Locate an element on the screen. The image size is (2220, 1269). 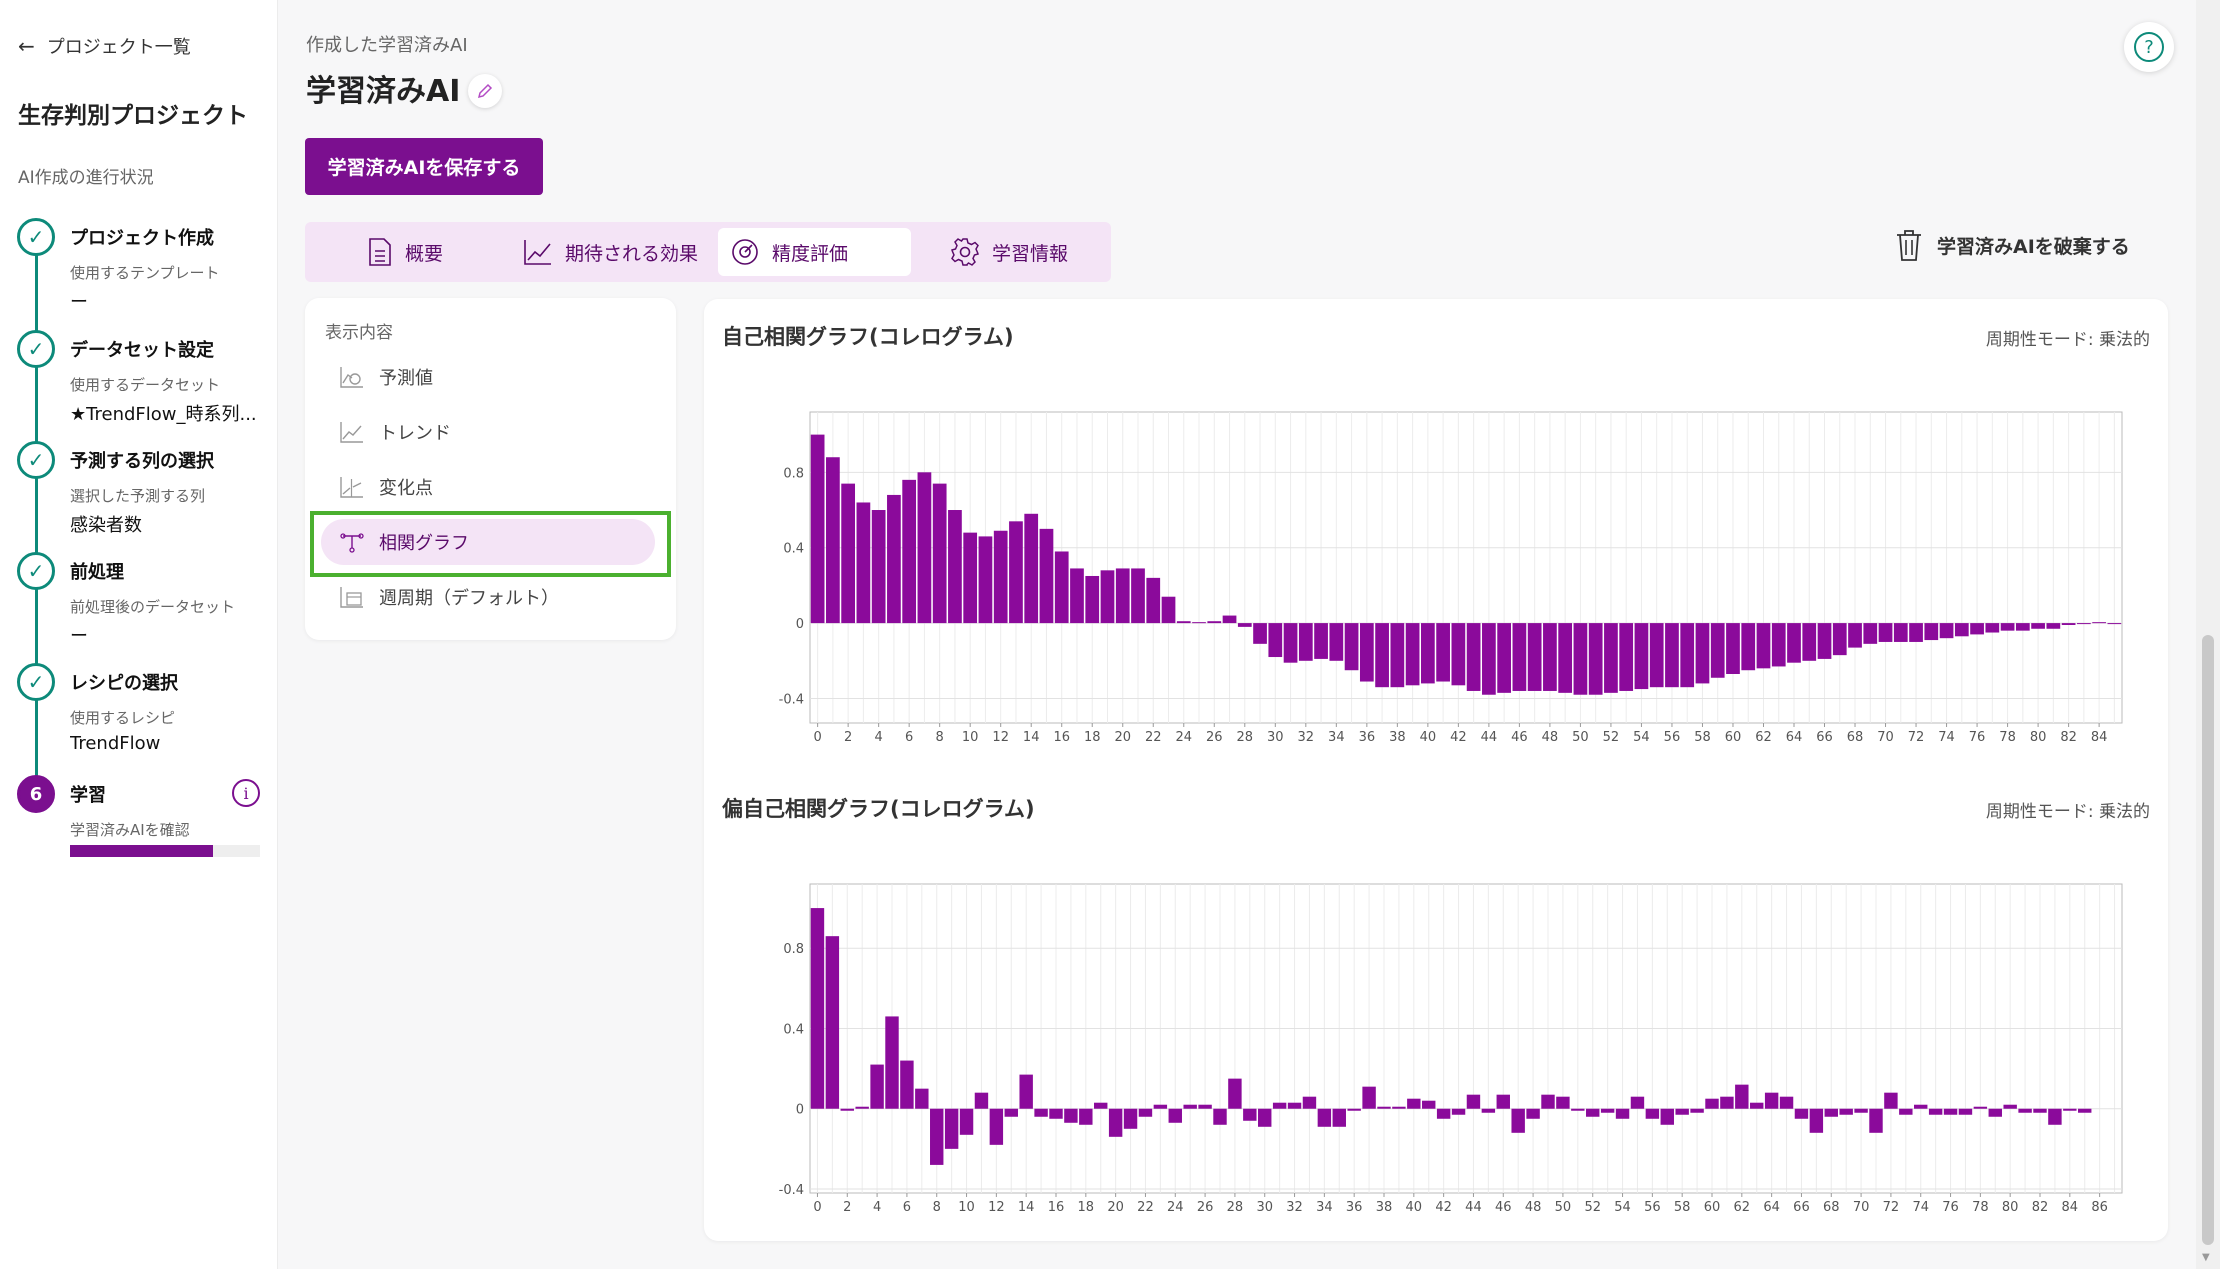
x-tick-label: 60 is located at coordinates (1712, 1207).